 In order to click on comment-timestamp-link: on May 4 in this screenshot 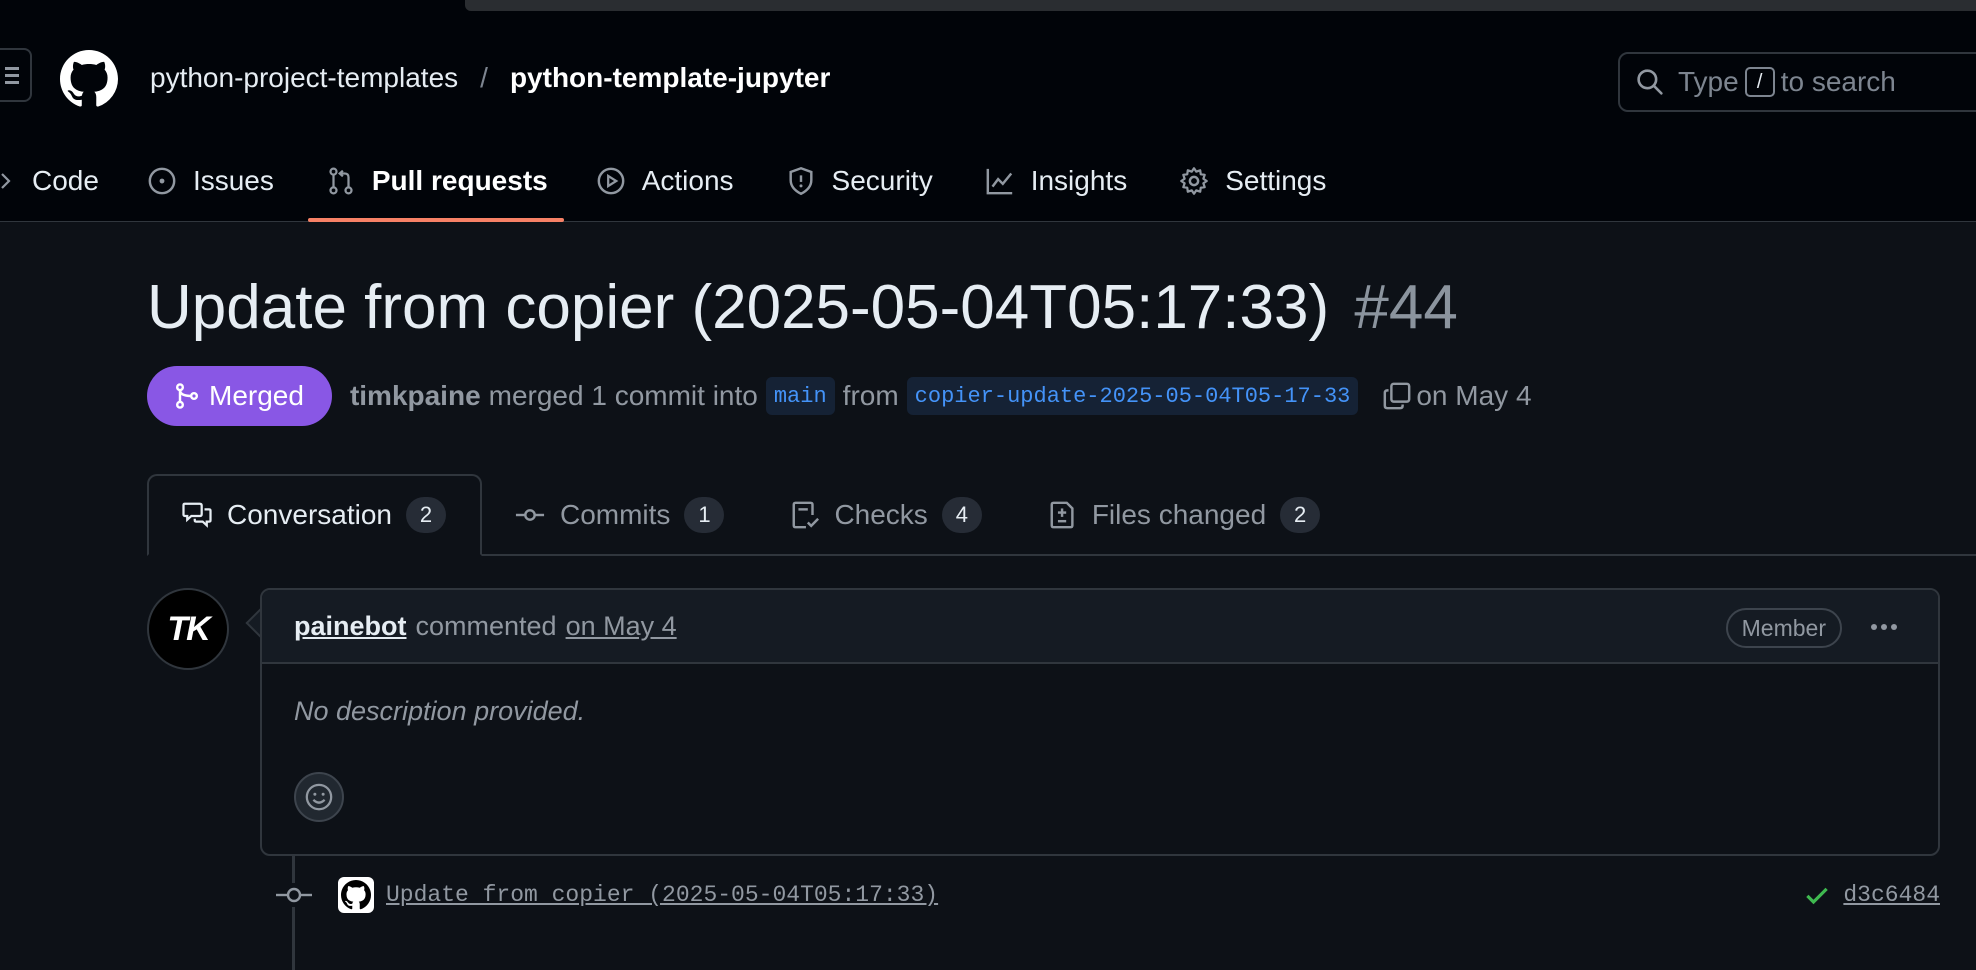, I will do `click(621, 626)`.